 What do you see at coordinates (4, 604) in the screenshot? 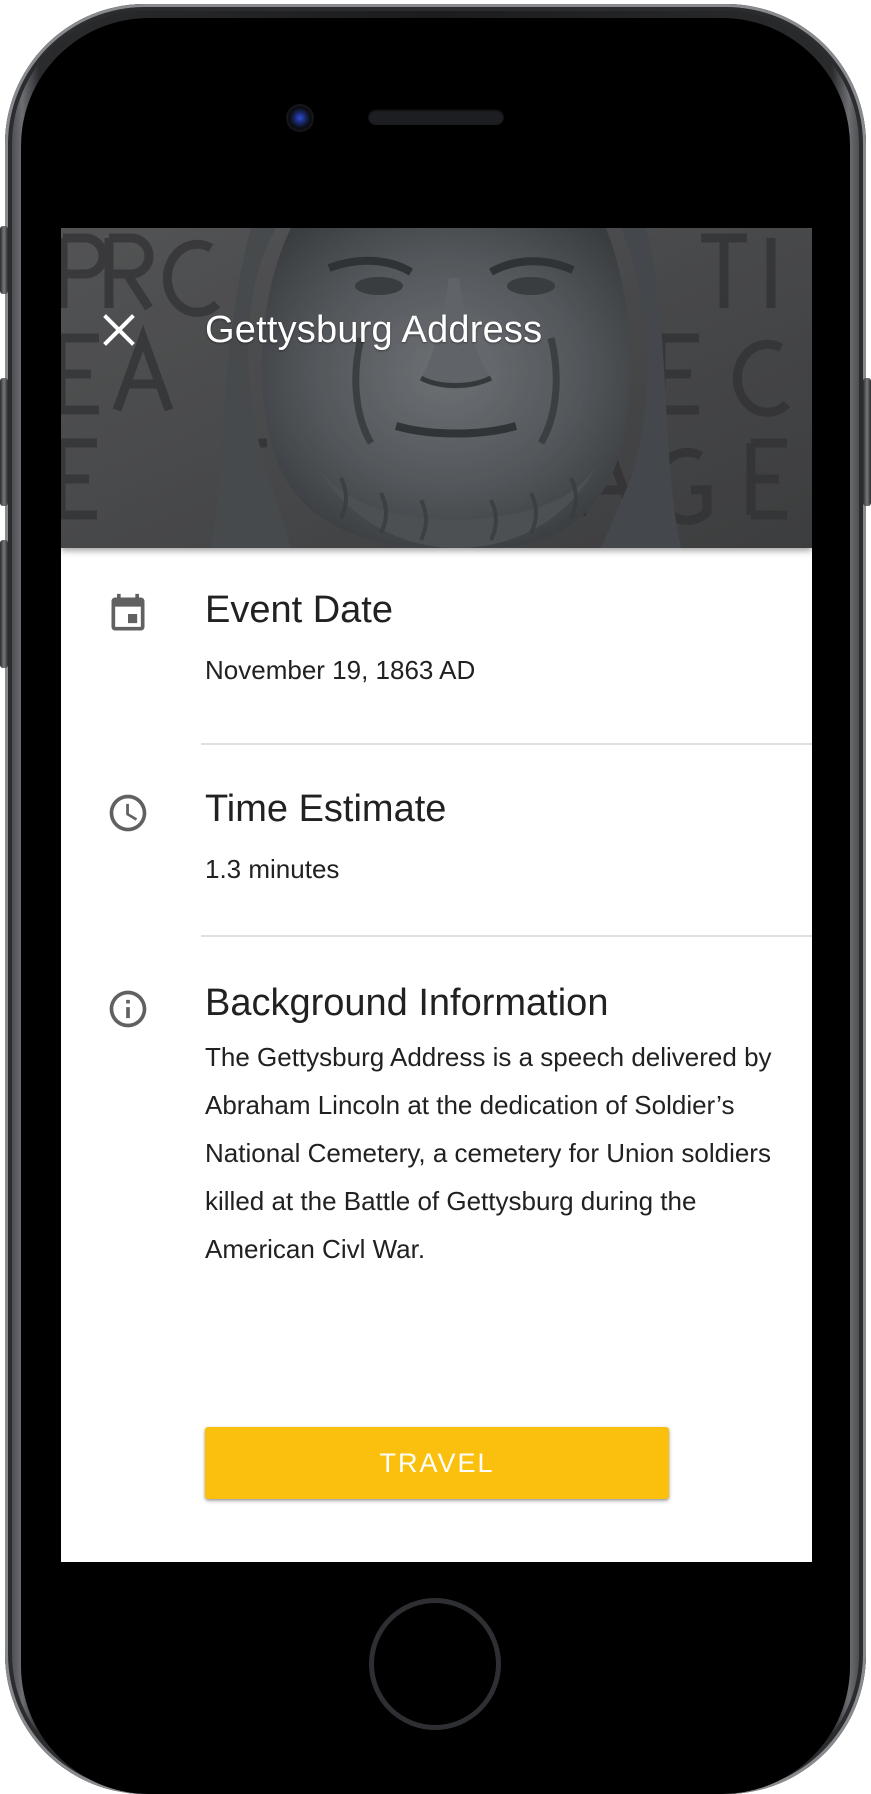
I see `volume-down-button` at bounding box center [4, 604].